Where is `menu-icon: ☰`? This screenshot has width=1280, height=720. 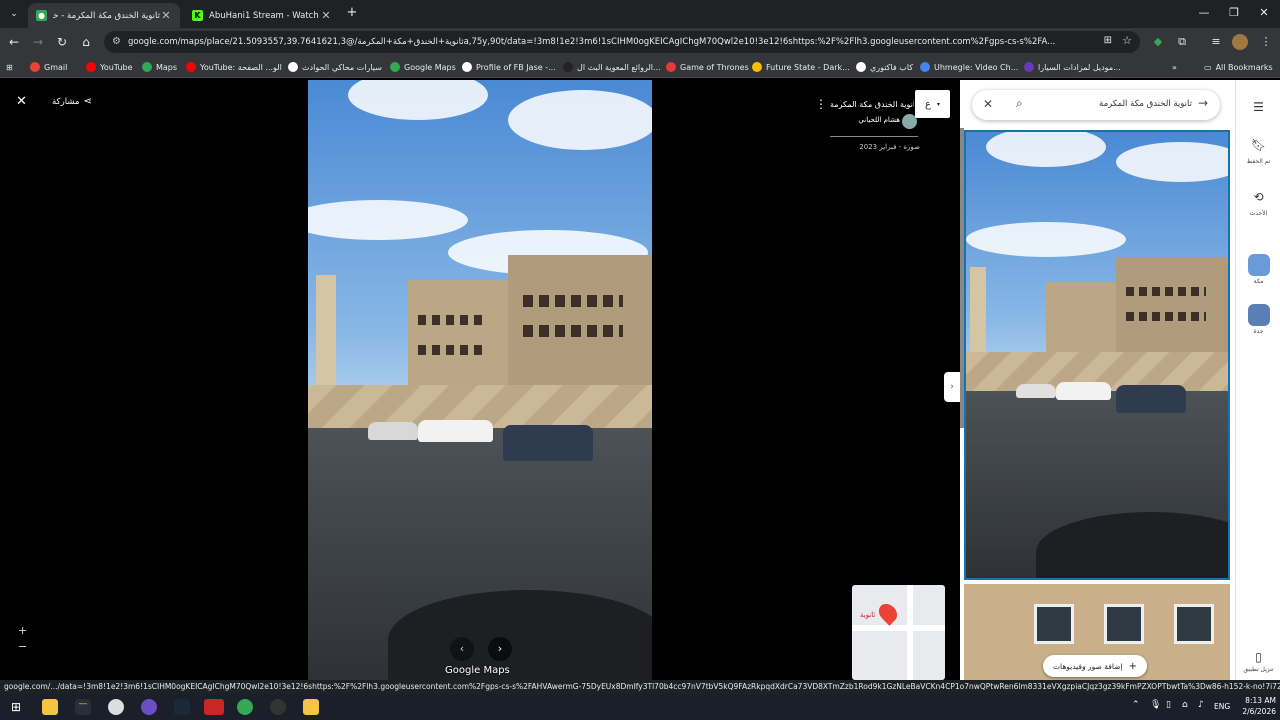
menu-icon: ☰ is located at coordinates (1258, 108).